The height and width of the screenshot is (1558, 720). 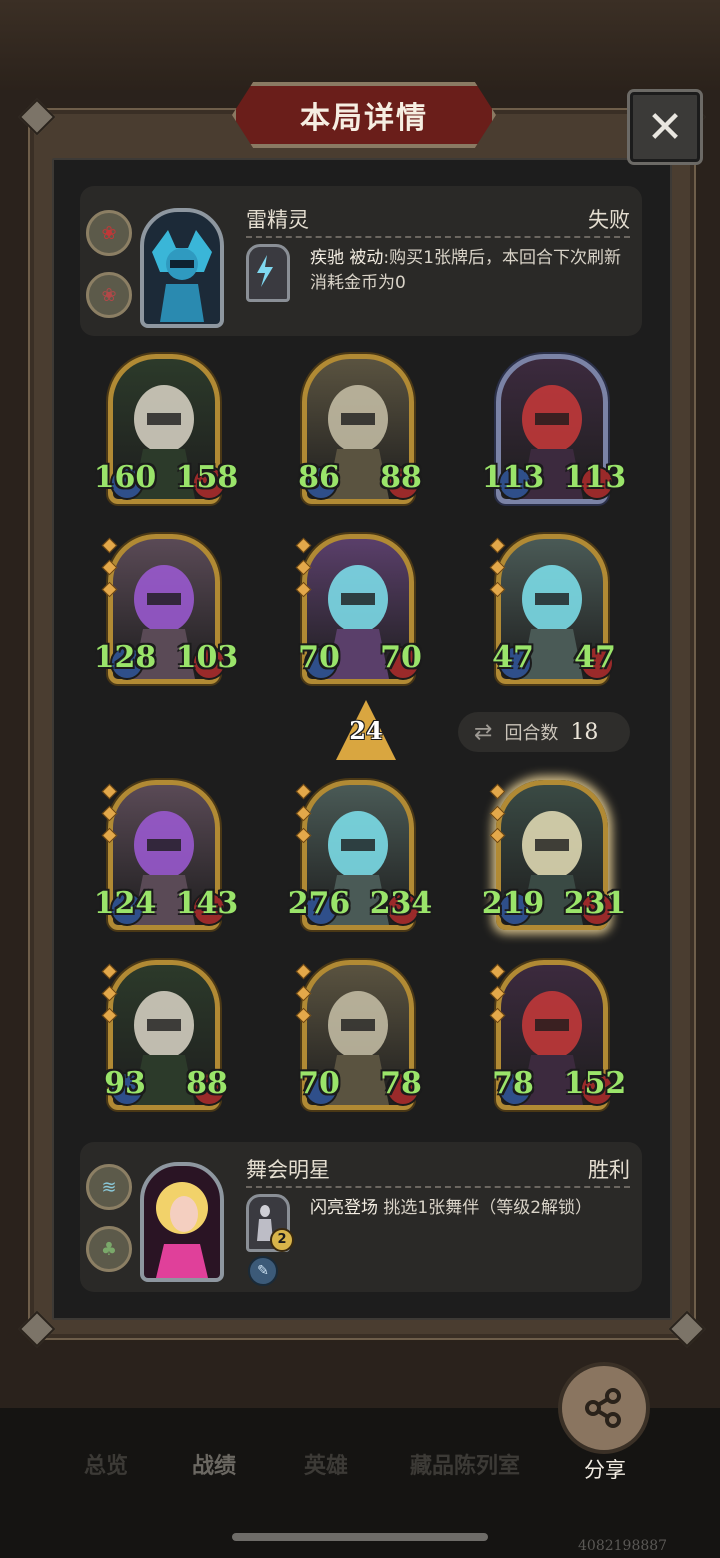 What do you see at coordinates (182, 268) in the screenshot?
I see `hero-portrait-thunder-sprite` at bounding box center [182, 268].